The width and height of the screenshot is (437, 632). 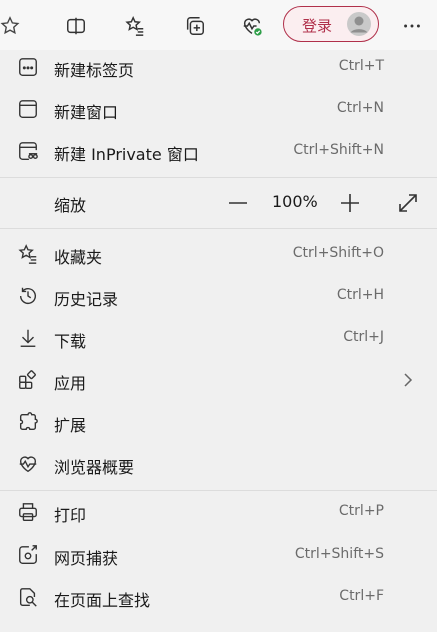 I want to click on favorites-list-icon, so click(x=135, y=26).